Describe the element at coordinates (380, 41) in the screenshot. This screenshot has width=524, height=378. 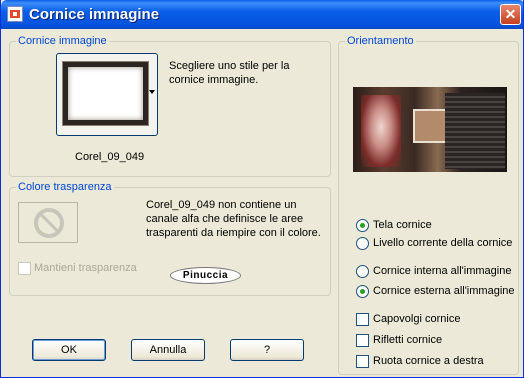
I see `orientation-group-legend: Orientamento` at that location.